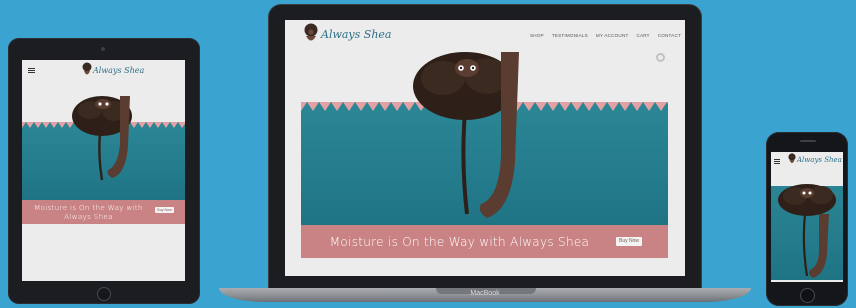 The image size is (856, 308). I want to click on camera-icon, so click(103, 49).